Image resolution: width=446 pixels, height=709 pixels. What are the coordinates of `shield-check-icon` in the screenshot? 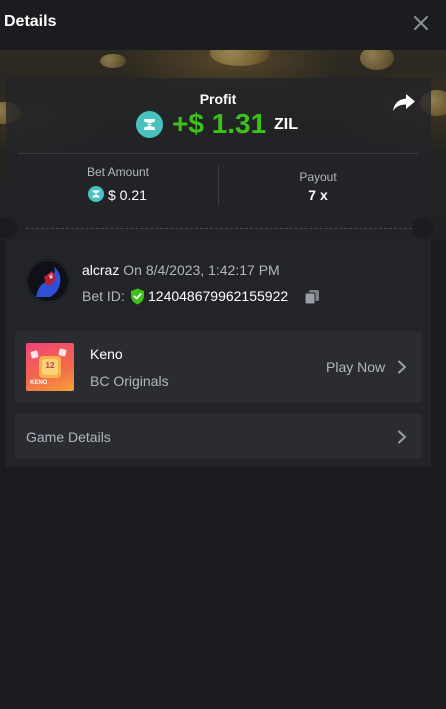 It's located at (137, 296).